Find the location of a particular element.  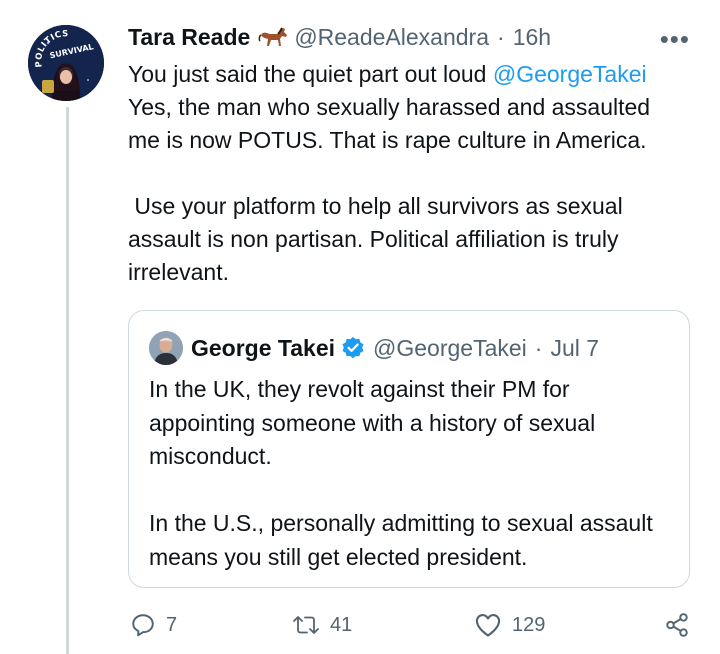

share-icon is located at coordinates (677, 625).